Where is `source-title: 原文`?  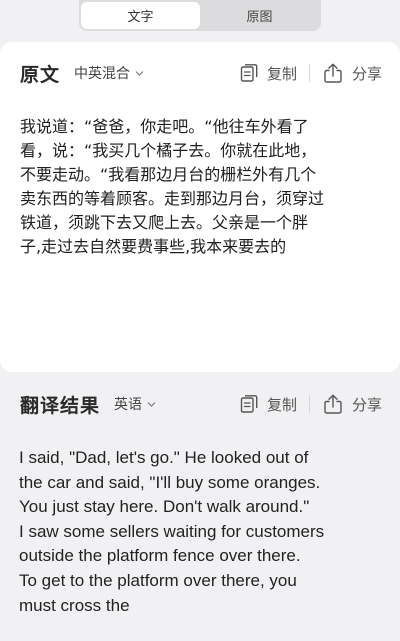
source-title: 原文 is located at coordinates (40, 74).